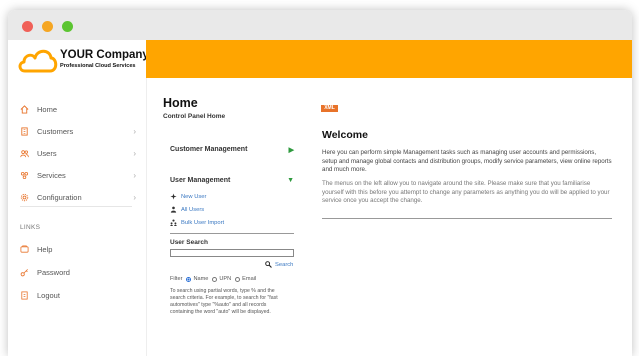 The height and width of the screenshot is (356, 639). I want to click on search-filter-group: Filter Name UPN Email, so click(213, 279).